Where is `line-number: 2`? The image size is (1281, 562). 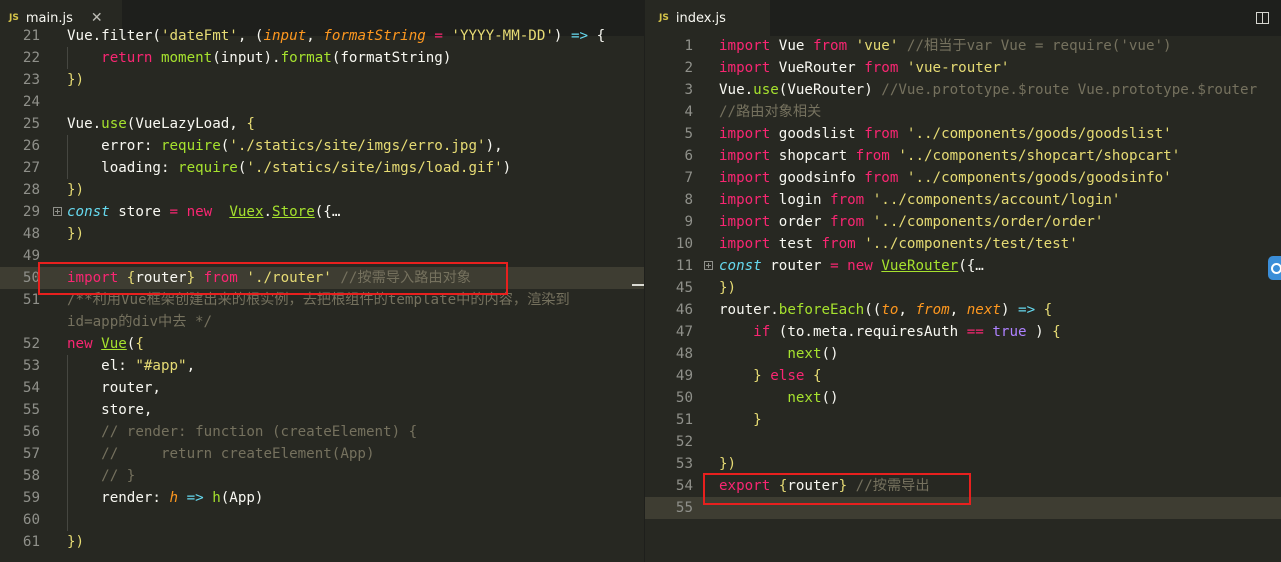
line-number: 2 is located at coordinates (688, 68).